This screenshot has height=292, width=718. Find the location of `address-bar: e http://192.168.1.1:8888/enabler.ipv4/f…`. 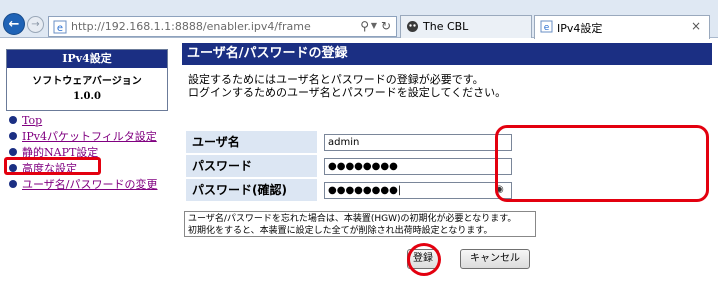

address-bar: e http://192.168.1.1:8888/enabler.ipv4/f… is located at coordinates (222, 26).